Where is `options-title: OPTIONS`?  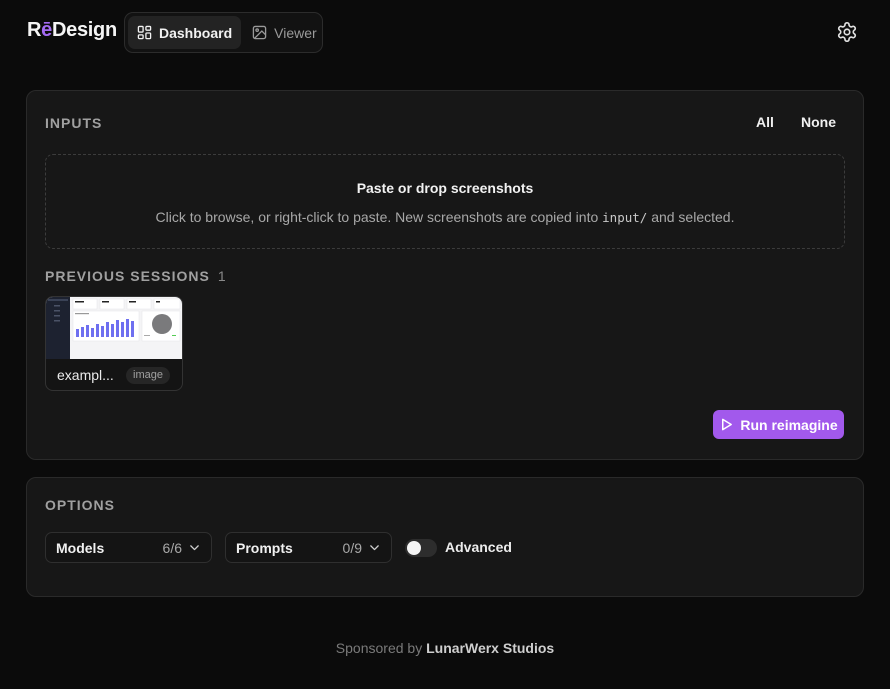 options-title: OPTIONS is located at coordinates (80, 505).